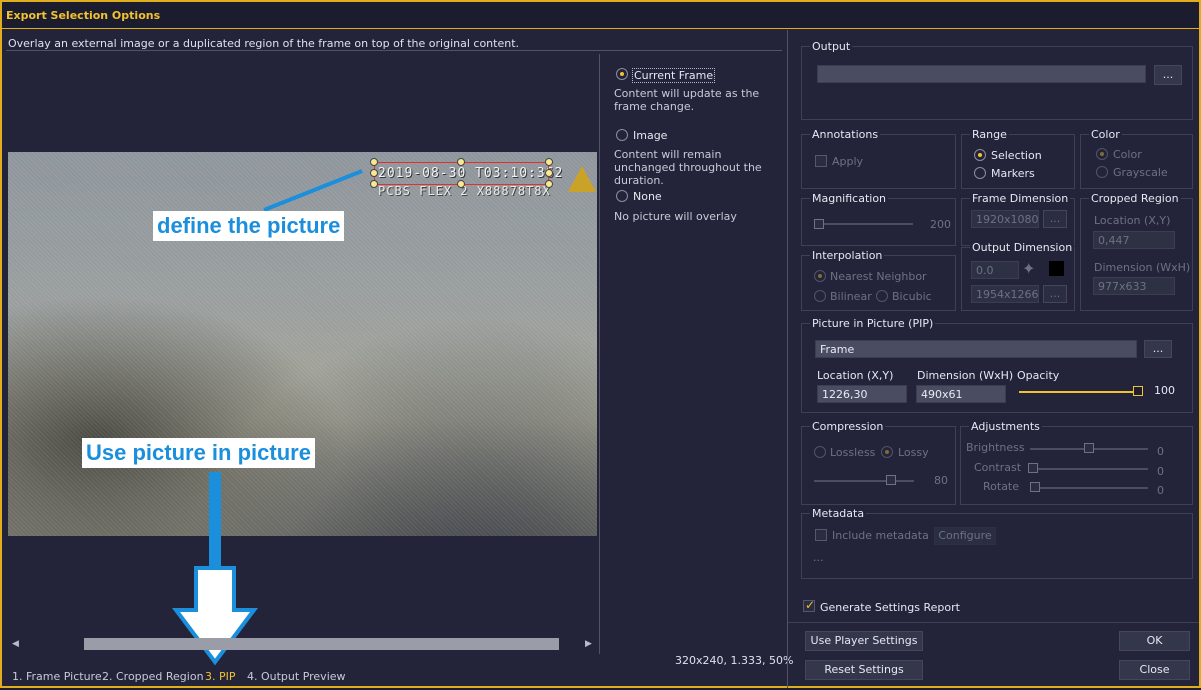 The image size is (1201, 690). What do you see at coordinates (1102, 172) in the screenshot?
I see `radio-grayscale` at bounding box center [1102, 172].